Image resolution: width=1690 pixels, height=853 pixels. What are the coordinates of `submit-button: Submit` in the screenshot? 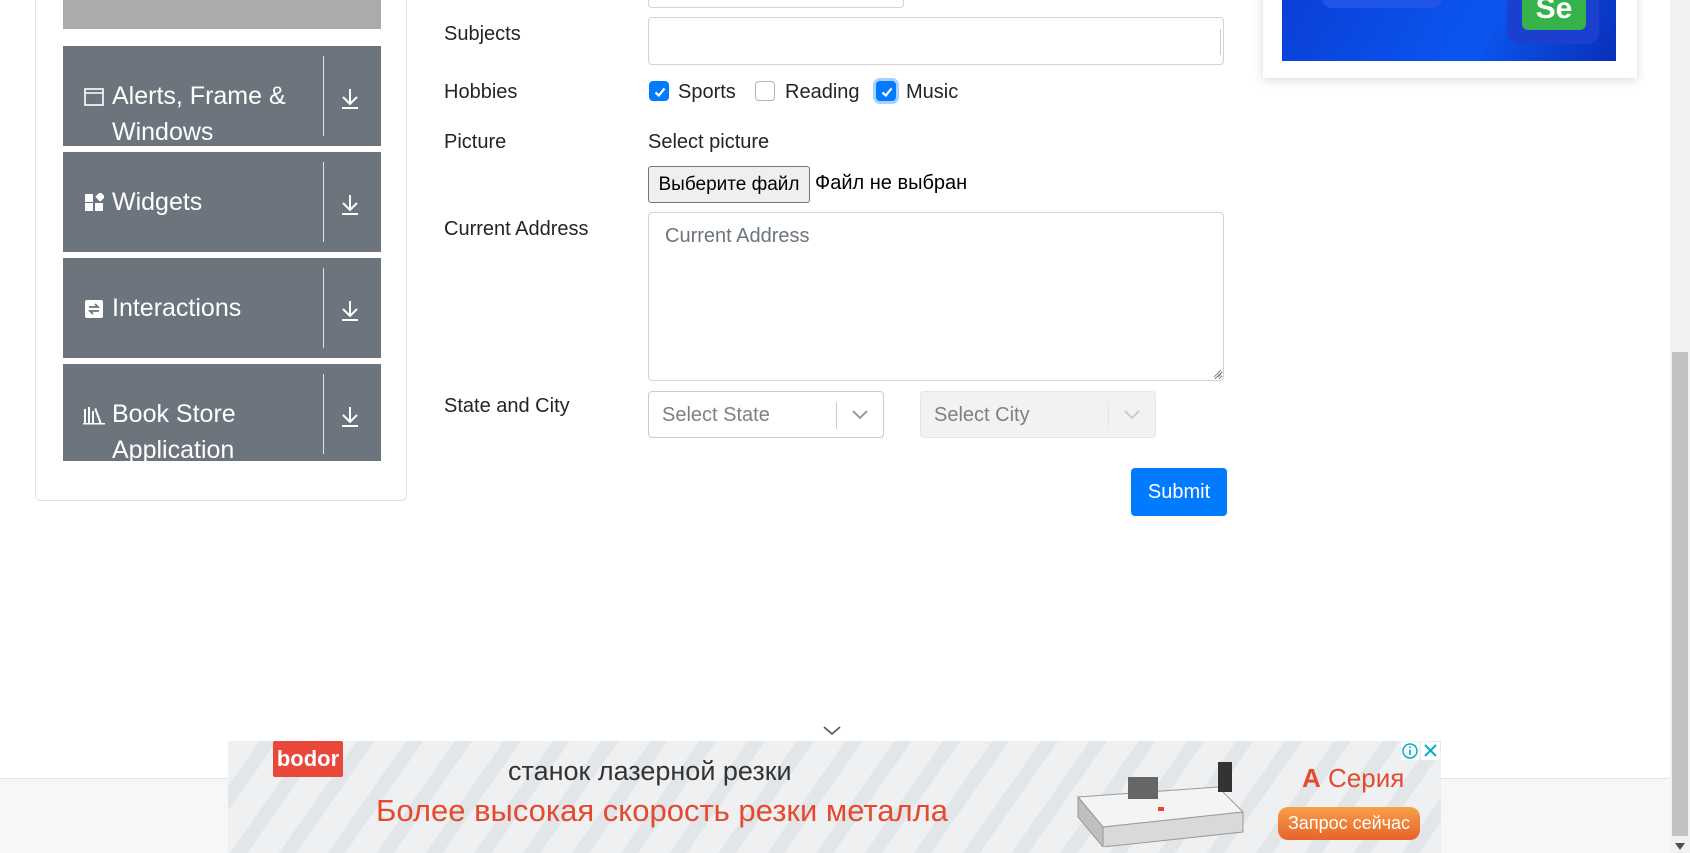 It's located at (1179, 492).